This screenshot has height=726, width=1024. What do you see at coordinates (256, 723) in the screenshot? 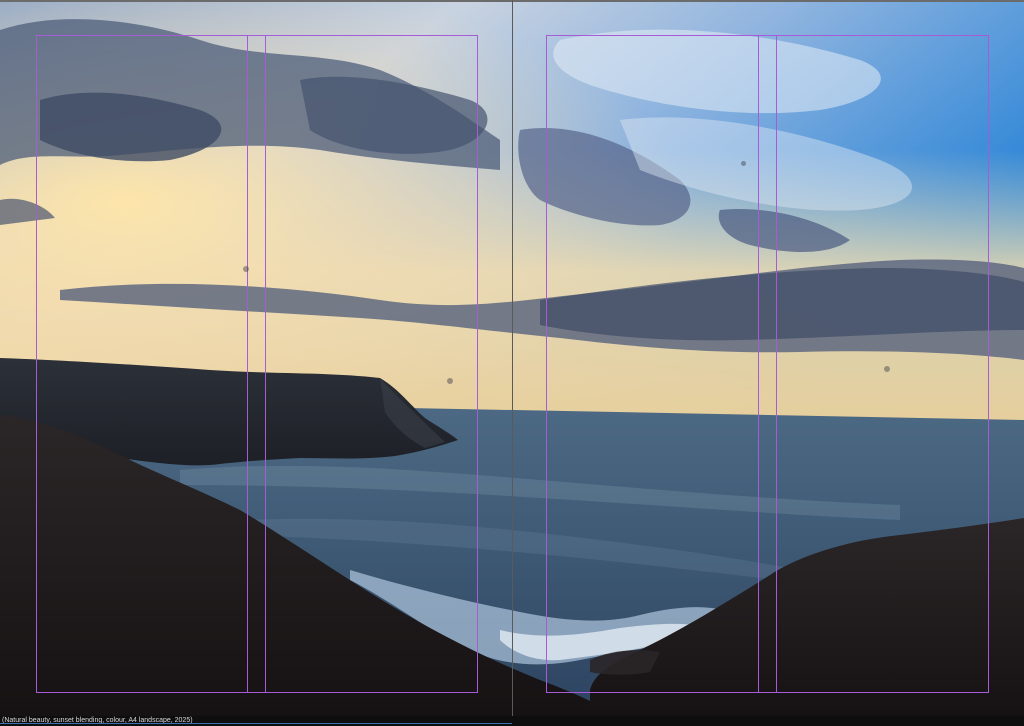
I see `caption-selection-underline` at bounding box center [256, 723].